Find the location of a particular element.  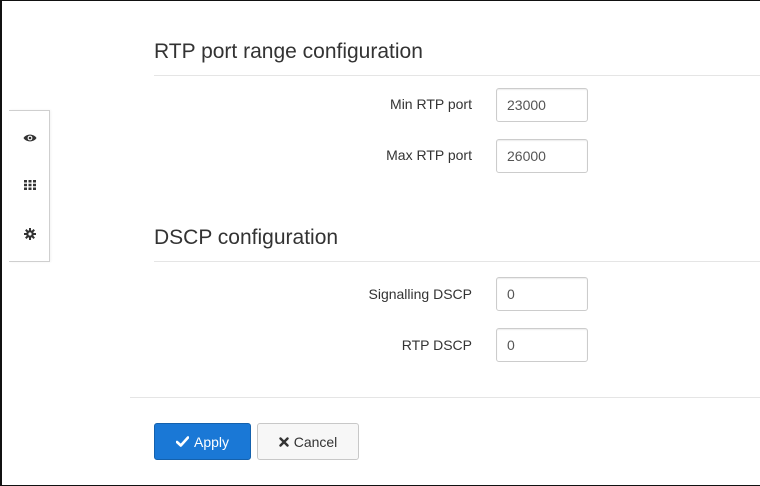

rtp-dscp-label: RTP DSCP is located at coordinates (436, 345).